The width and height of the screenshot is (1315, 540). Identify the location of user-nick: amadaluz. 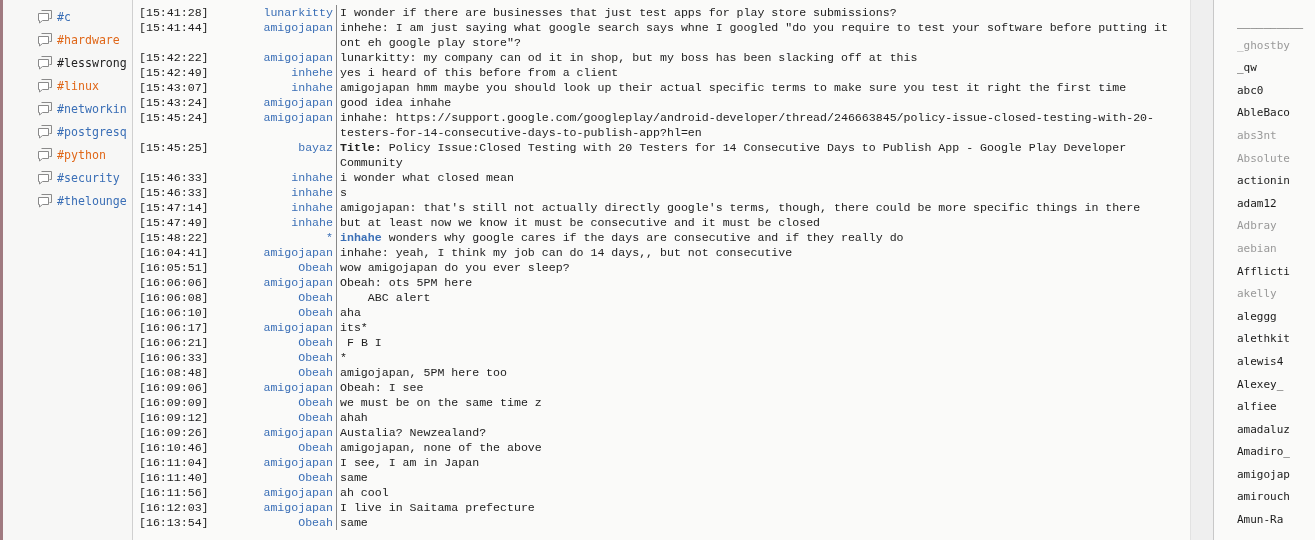
(1263, 430).